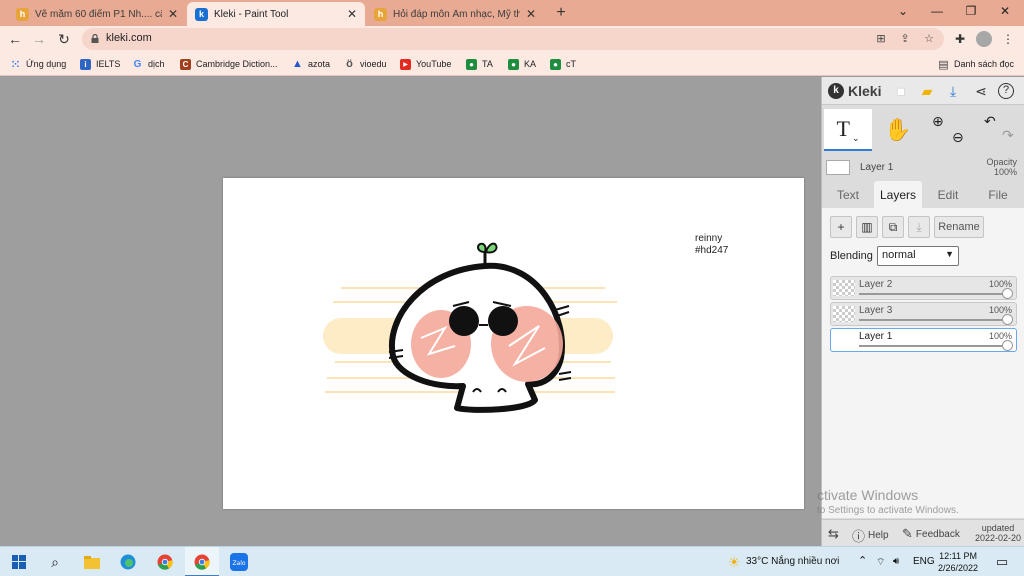 The width and height of the screenshot is (1024, 576). Describe the element at coordinates (903, 12) in the screenshot. I see `tab-search-button: ⌄` at that location.